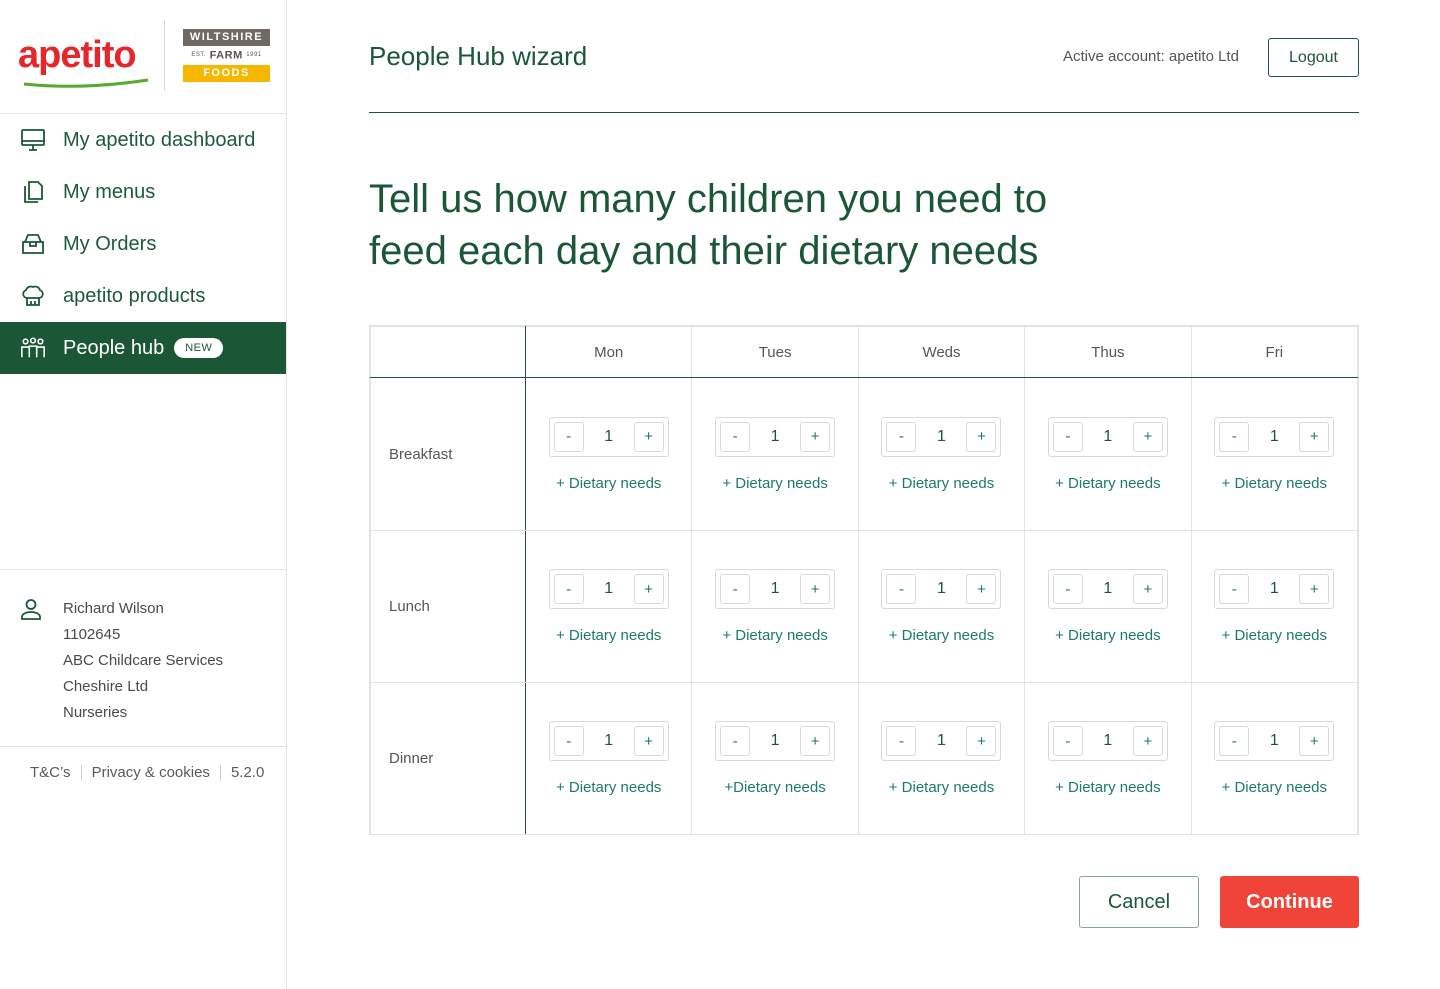  Describe the element at coordinates (1313, 57) in the screenshot. I see `logout-button: Logout` at that location.